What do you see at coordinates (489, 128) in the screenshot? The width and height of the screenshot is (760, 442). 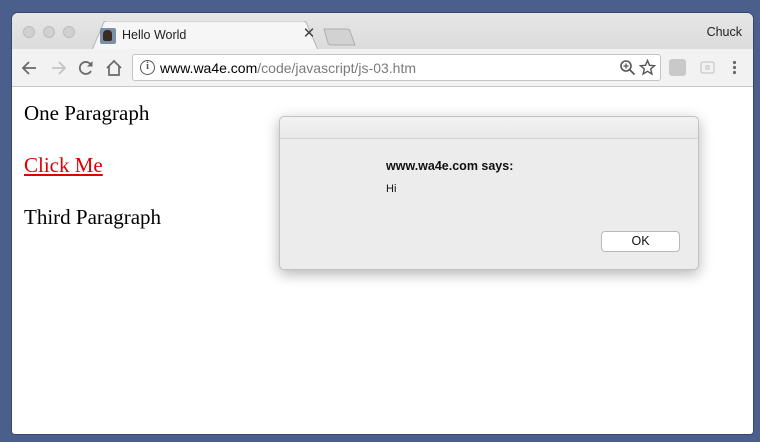 I see `dialog-titlebar` at bounding box center [489, 128].